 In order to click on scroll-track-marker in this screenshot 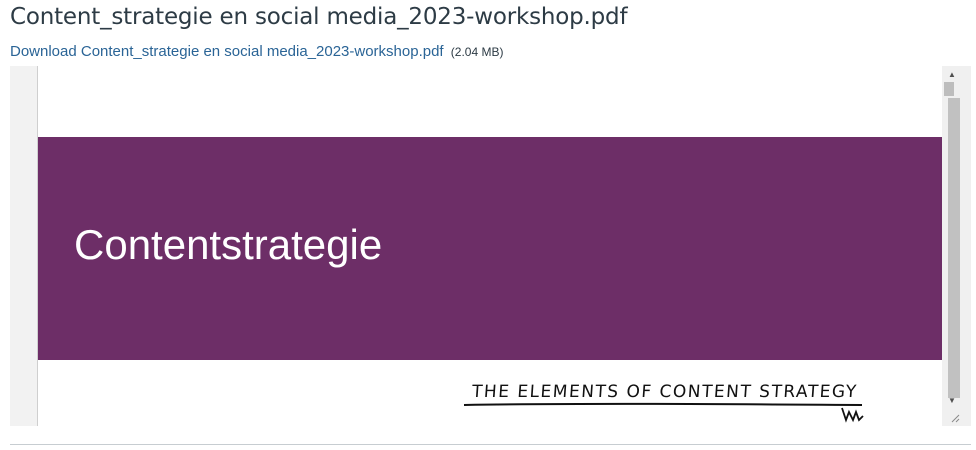, I will do `click(949, 89)`.